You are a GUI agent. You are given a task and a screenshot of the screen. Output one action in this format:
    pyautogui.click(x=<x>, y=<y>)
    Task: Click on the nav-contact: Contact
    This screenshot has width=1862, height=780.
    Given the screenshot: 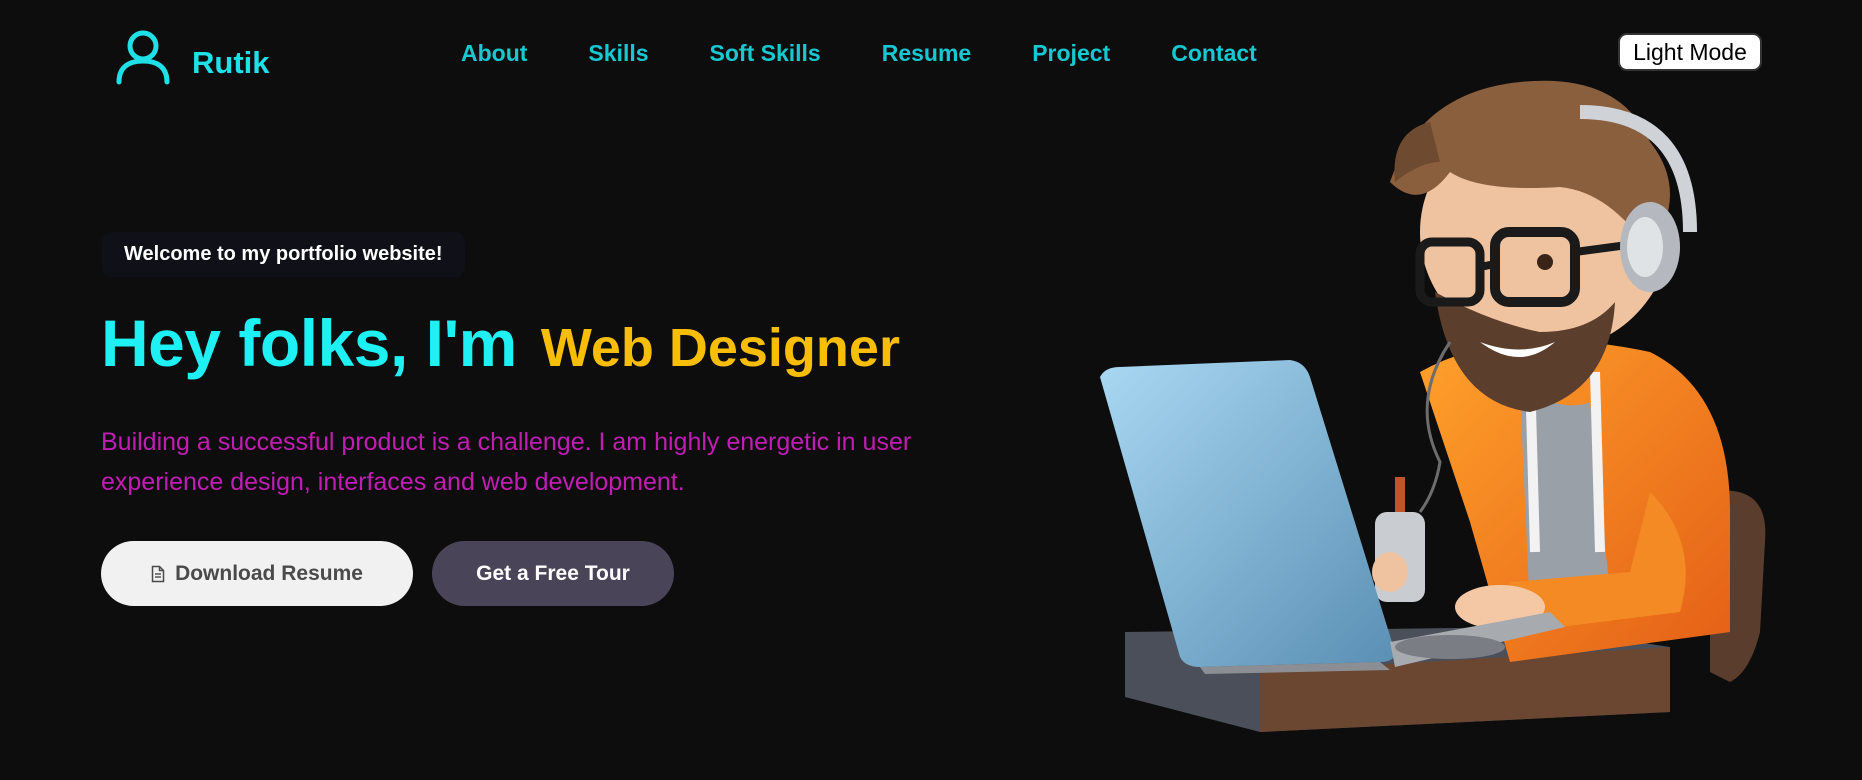 What is the action you would take?
    pyautogui.click(x=1214, y=53)
    